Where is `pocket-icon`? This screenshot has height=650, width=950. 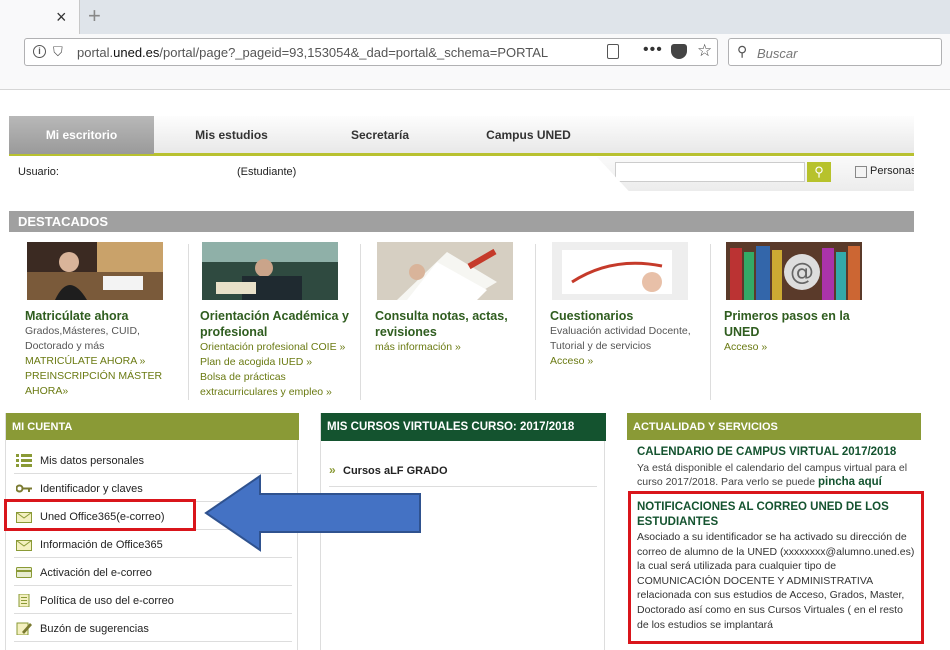 pocket-icon is located at coordinates (679, 51).